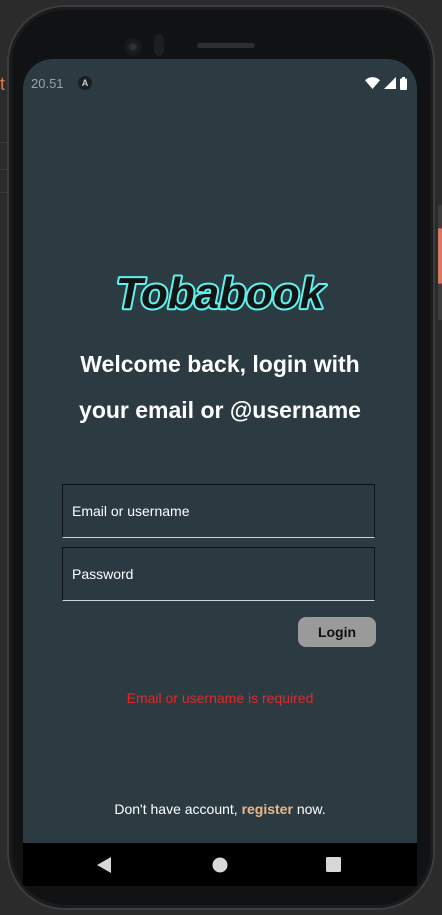 Image resolution: width=442 pixels, height=915 pixels. I want to click on home-button, so click(220, 864).